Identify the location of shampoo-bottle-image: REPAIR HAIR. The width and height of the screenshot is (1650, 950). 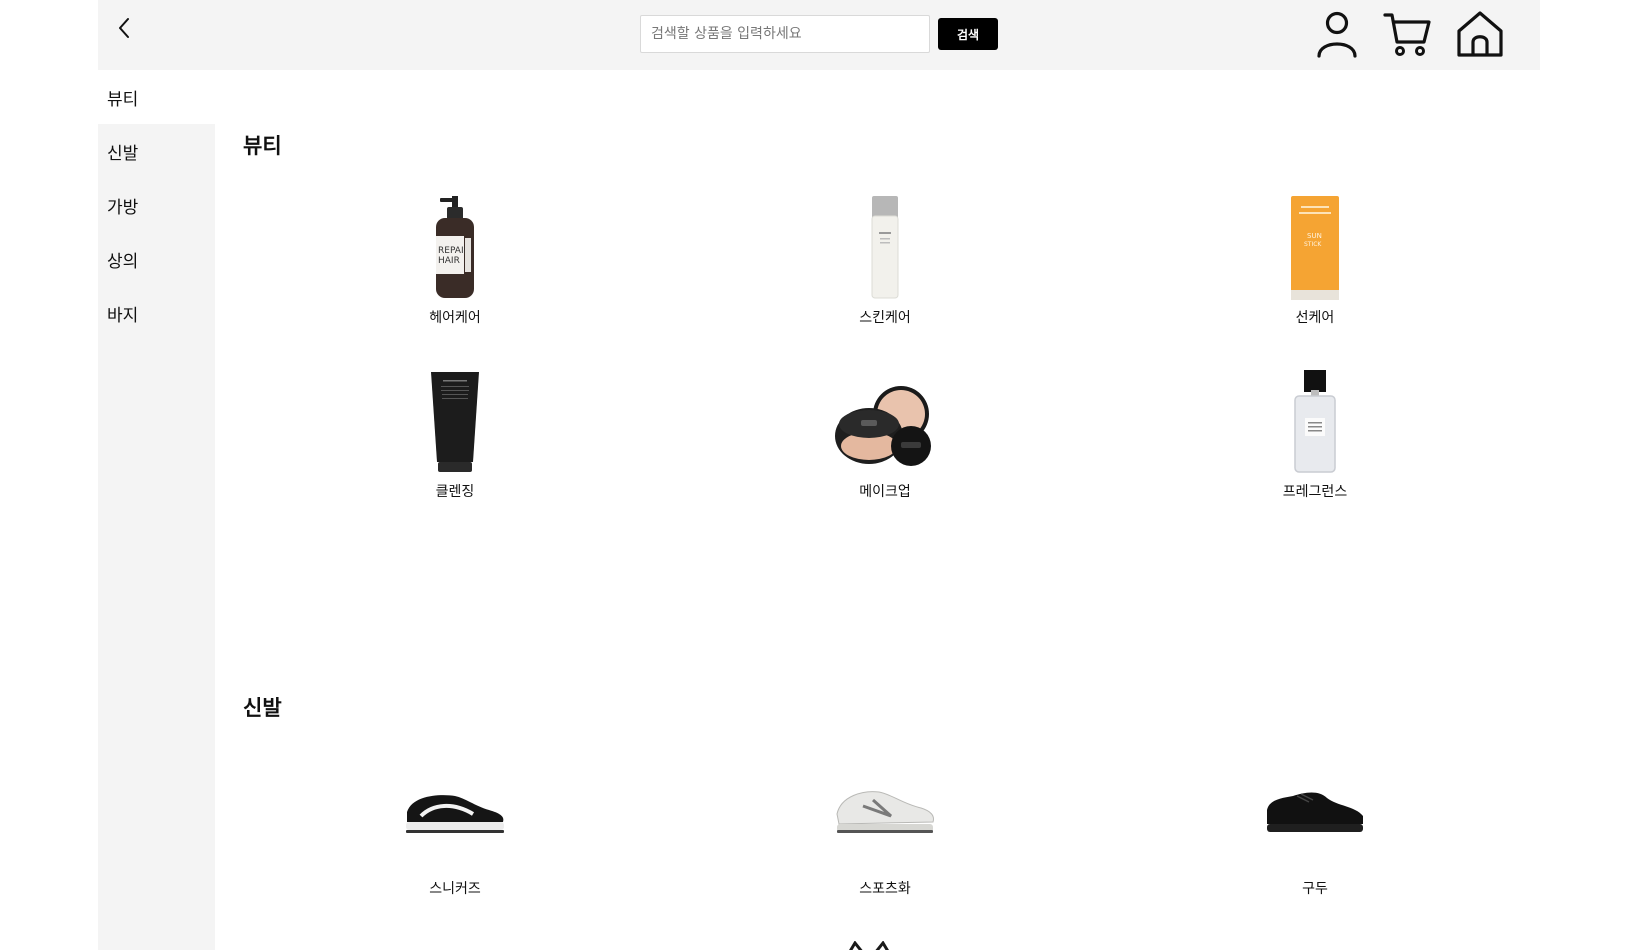
(455, 244).